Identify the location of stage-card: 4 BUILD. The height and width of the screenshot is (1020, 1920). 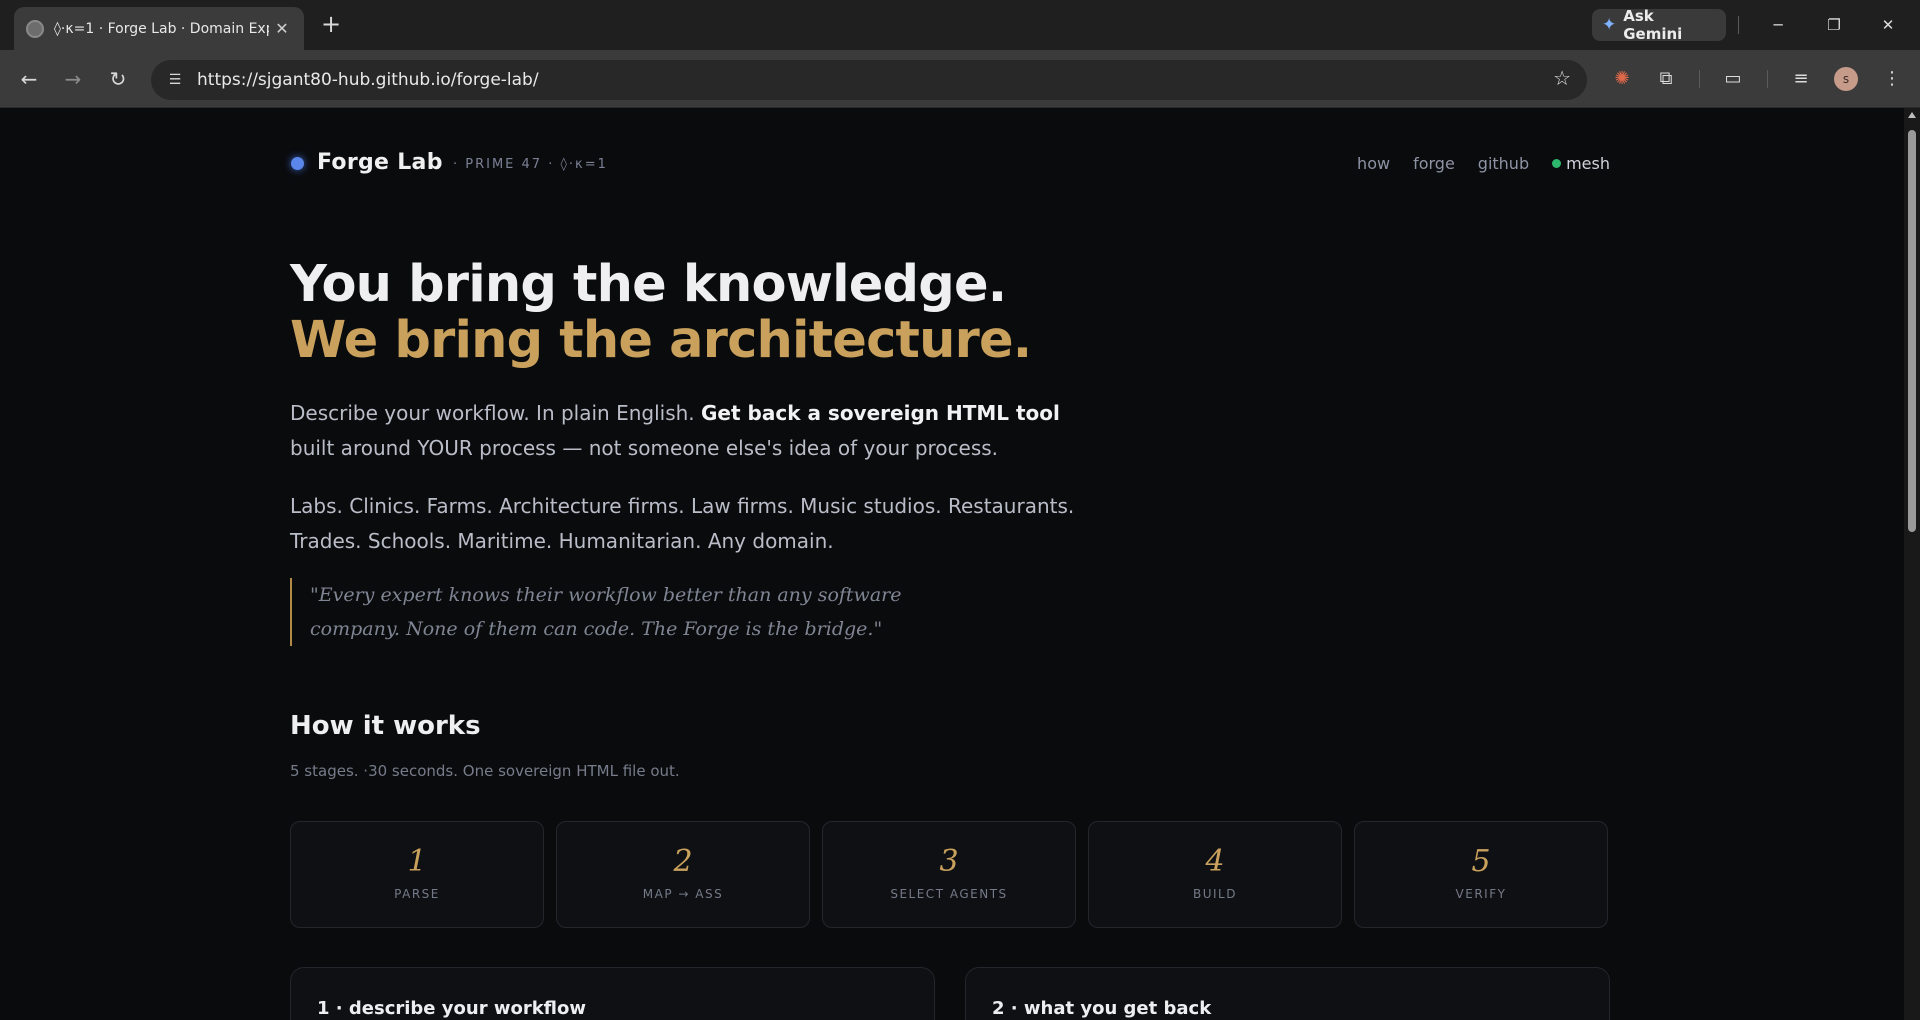
(1215, 874).